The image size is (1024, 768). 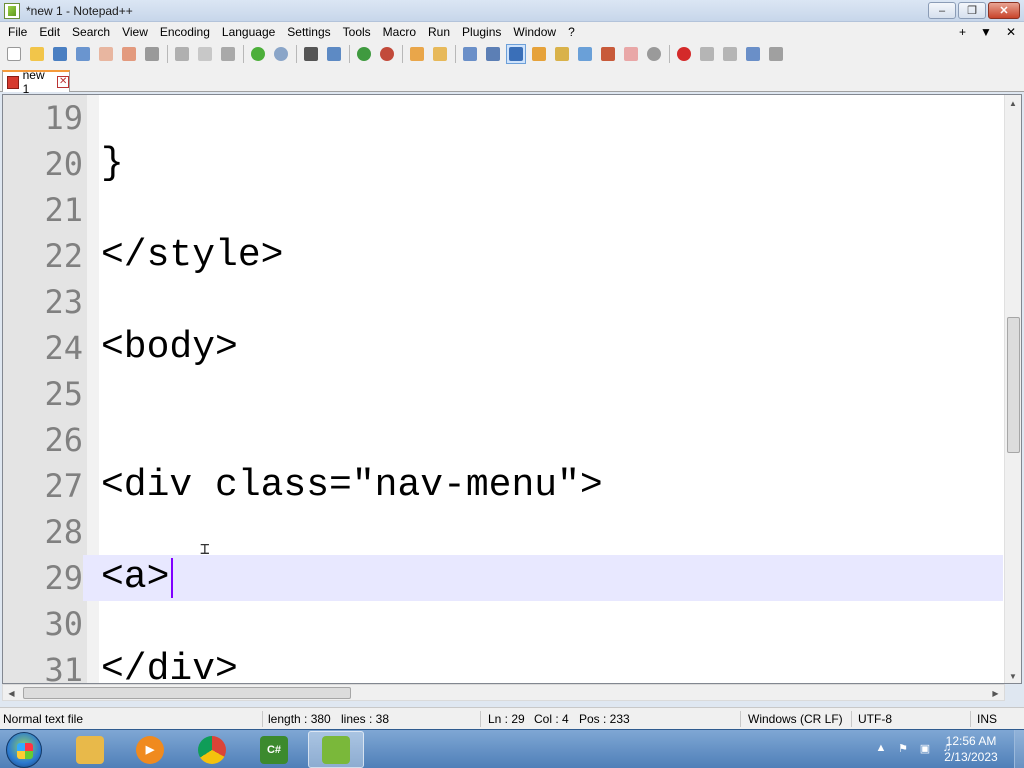 I want to click on doc-list-button, so click(x=585, y=54).